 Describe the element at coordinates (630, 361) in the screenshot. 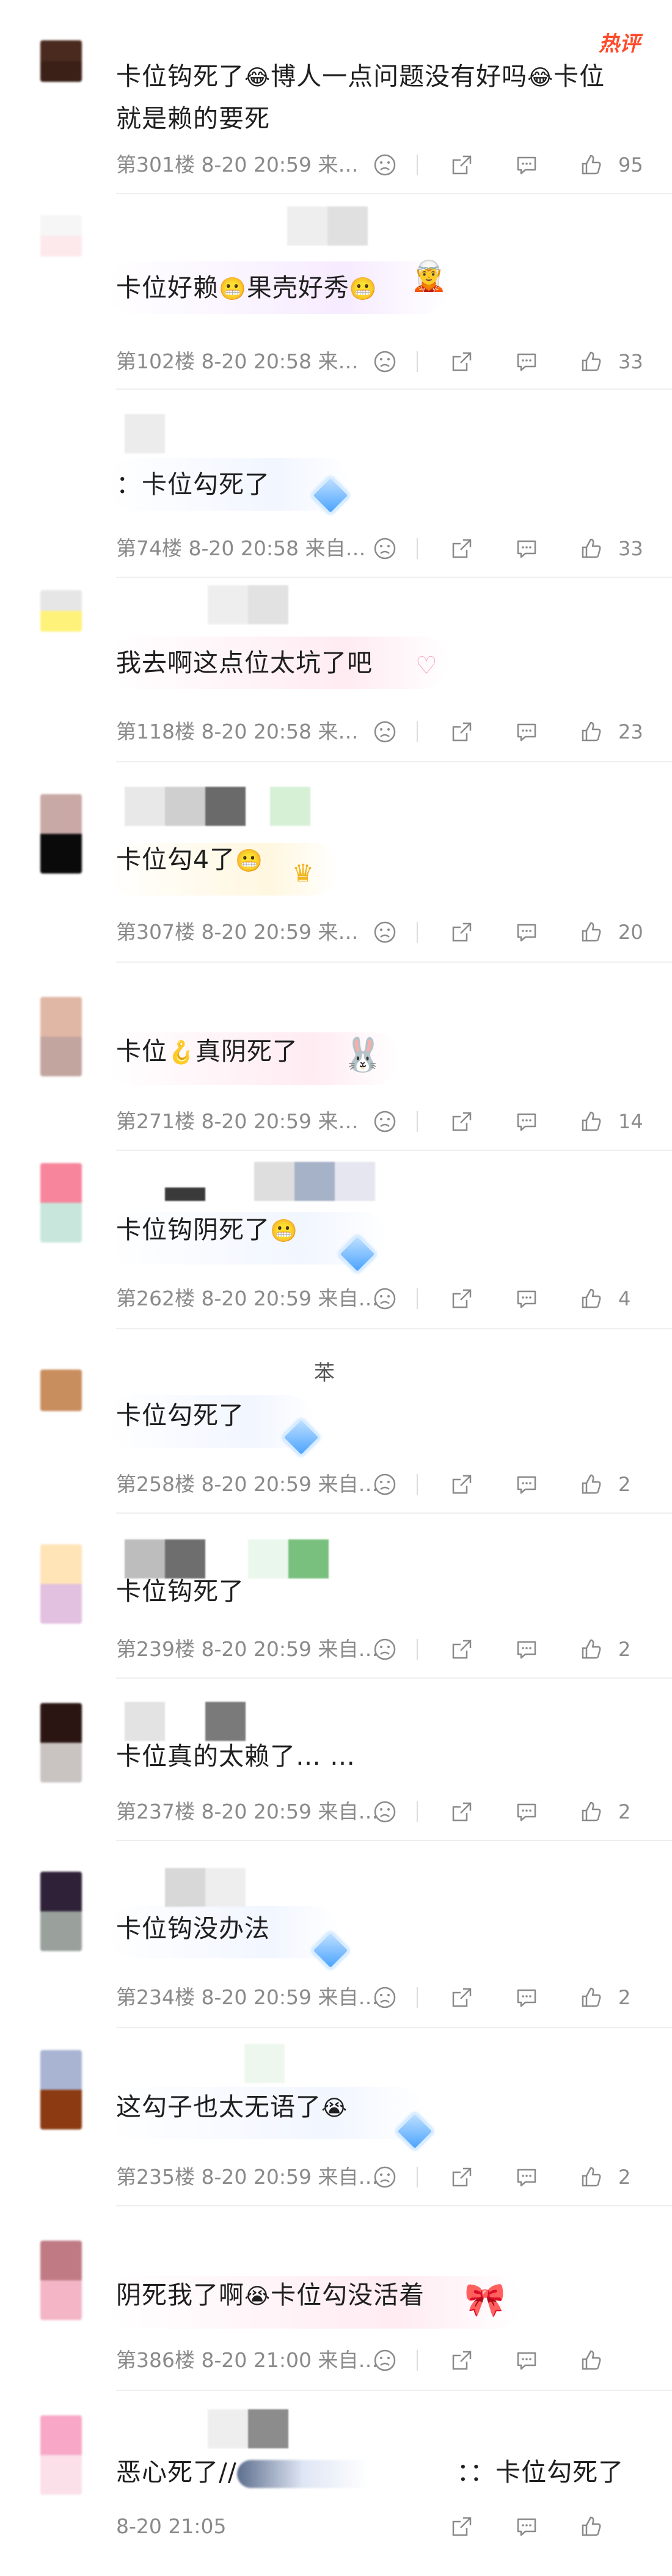

I see `like-count: 33` at that location.